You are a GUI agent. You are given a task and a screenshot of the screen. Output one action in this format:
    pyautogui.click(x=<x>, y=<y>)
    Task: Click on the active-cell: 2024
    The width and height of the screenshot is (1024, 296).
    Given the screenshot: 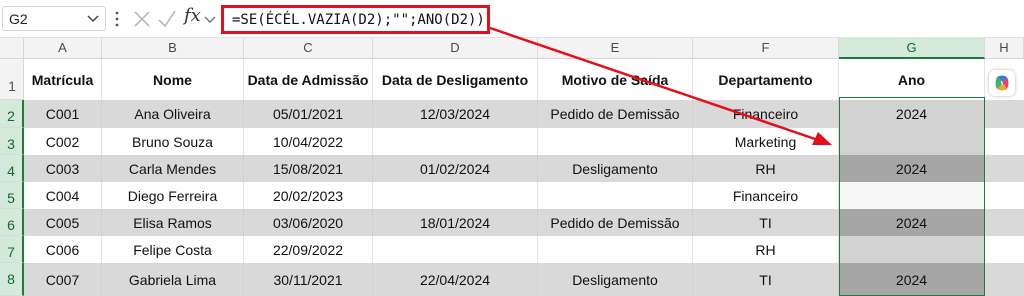 What is the action you would take?
    pyautogui.click(x=912, y=114)
    